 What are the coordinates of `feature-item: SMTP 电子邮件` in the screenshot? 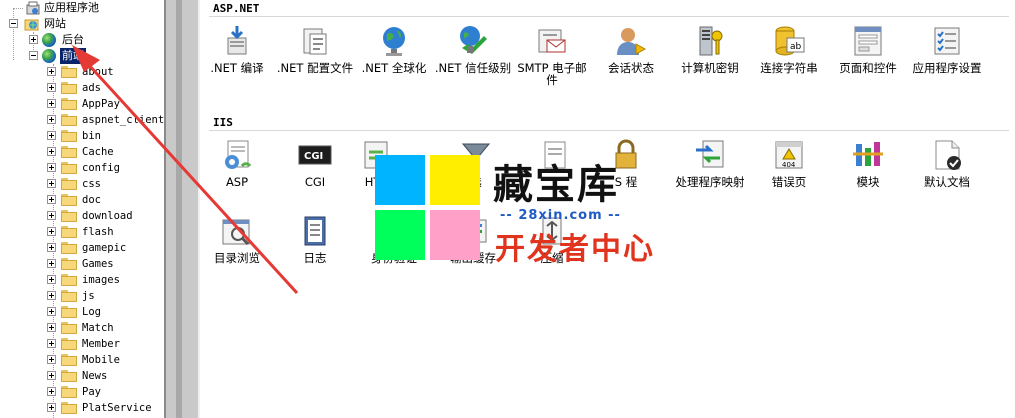 It's located at (552, 55).